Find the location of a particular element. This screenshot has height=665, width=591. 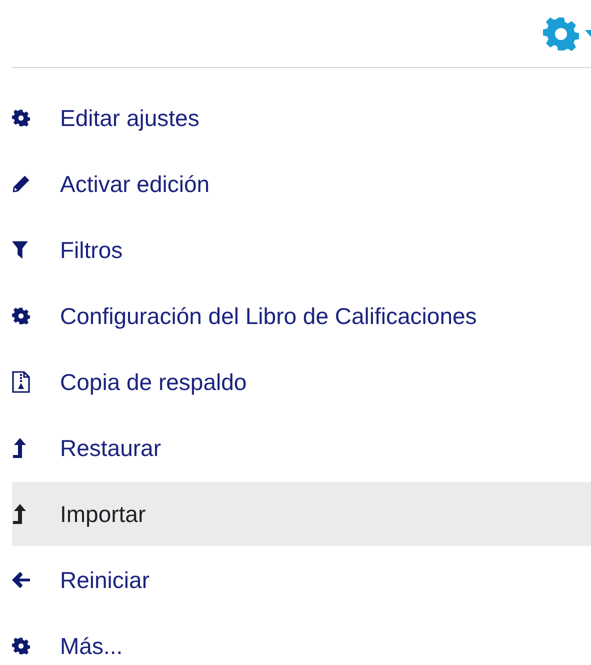

menu-item: Configuración del Libro de Calificaciones is located at coordinates (301, 316).